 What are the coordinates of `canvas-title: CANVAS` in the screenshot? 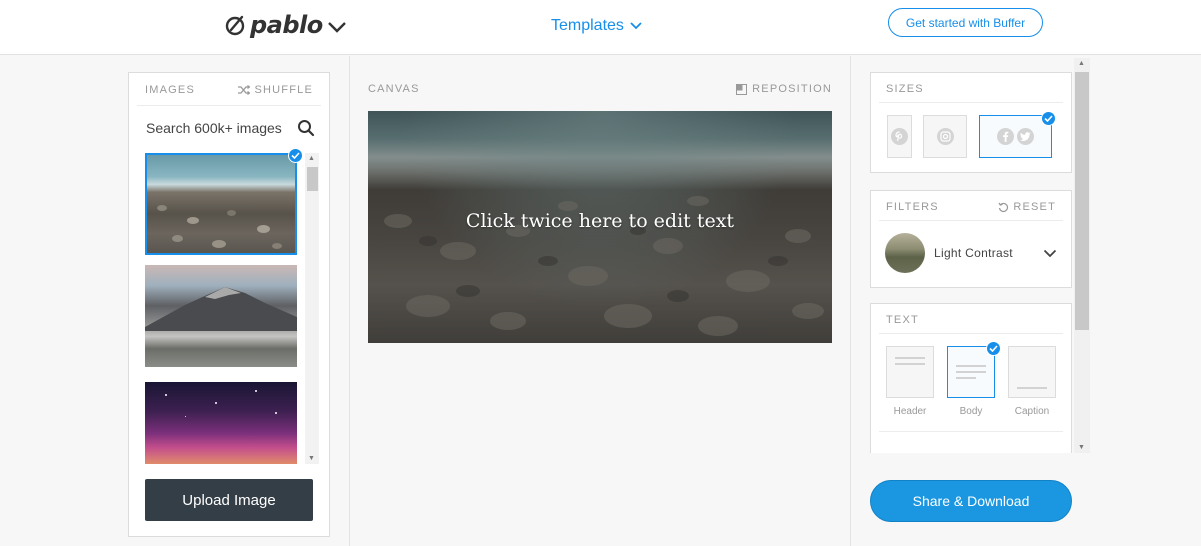 It's located at (394, 89).